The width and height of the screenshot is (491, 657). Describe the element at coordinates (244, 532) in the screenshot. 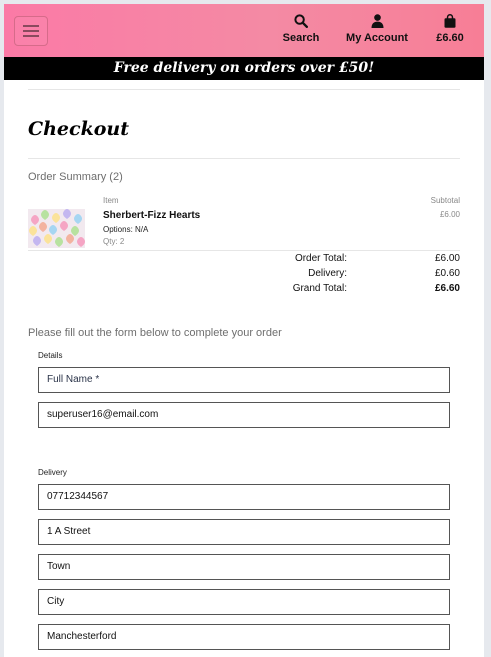

I see `street-address-field: 1 A Street` at that location.